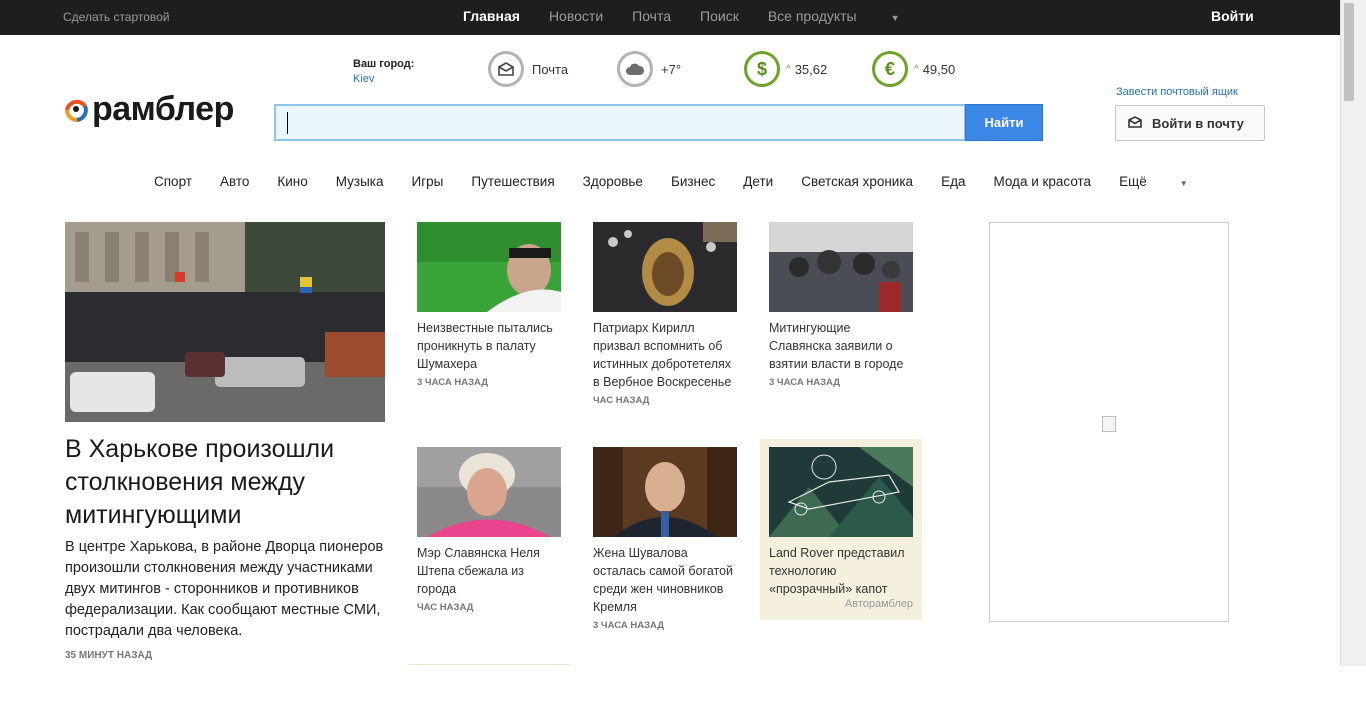 The image size is (1366, 728). What do you see at coordinates (550, 69) in the screenshot?
I see `mail-widget-label: Почта` at bounding box center [550, 69].